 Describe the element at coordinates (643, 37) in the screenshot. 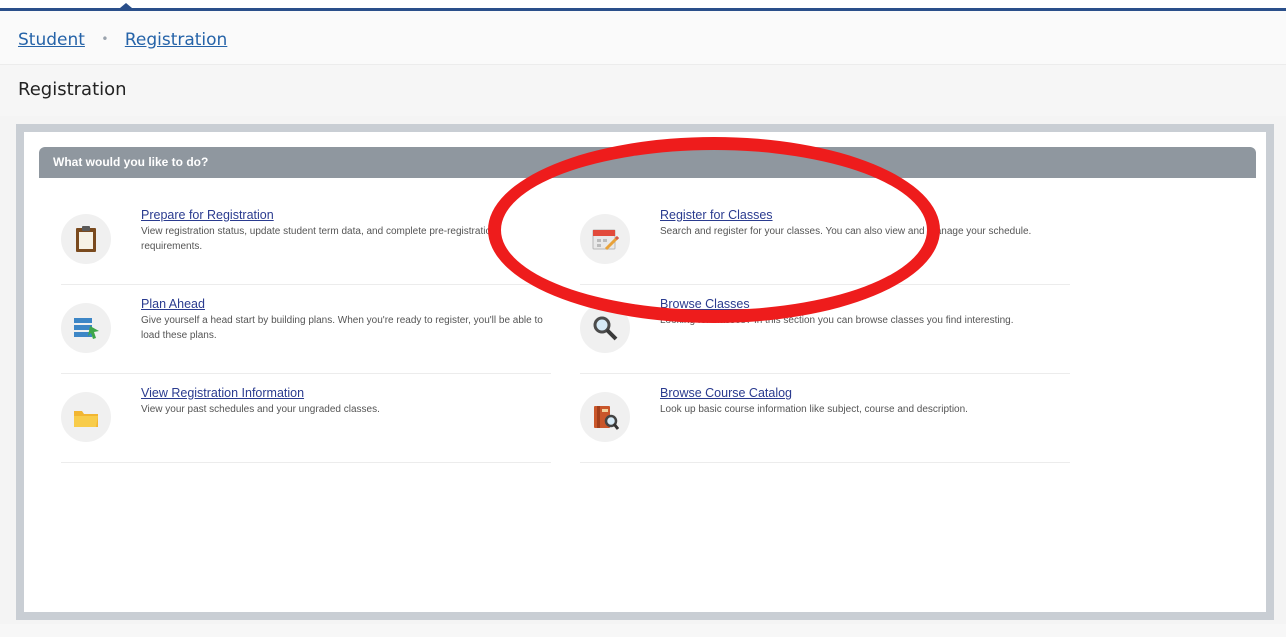

I see `breadcrumb-bar: Student • Registration` at that location.